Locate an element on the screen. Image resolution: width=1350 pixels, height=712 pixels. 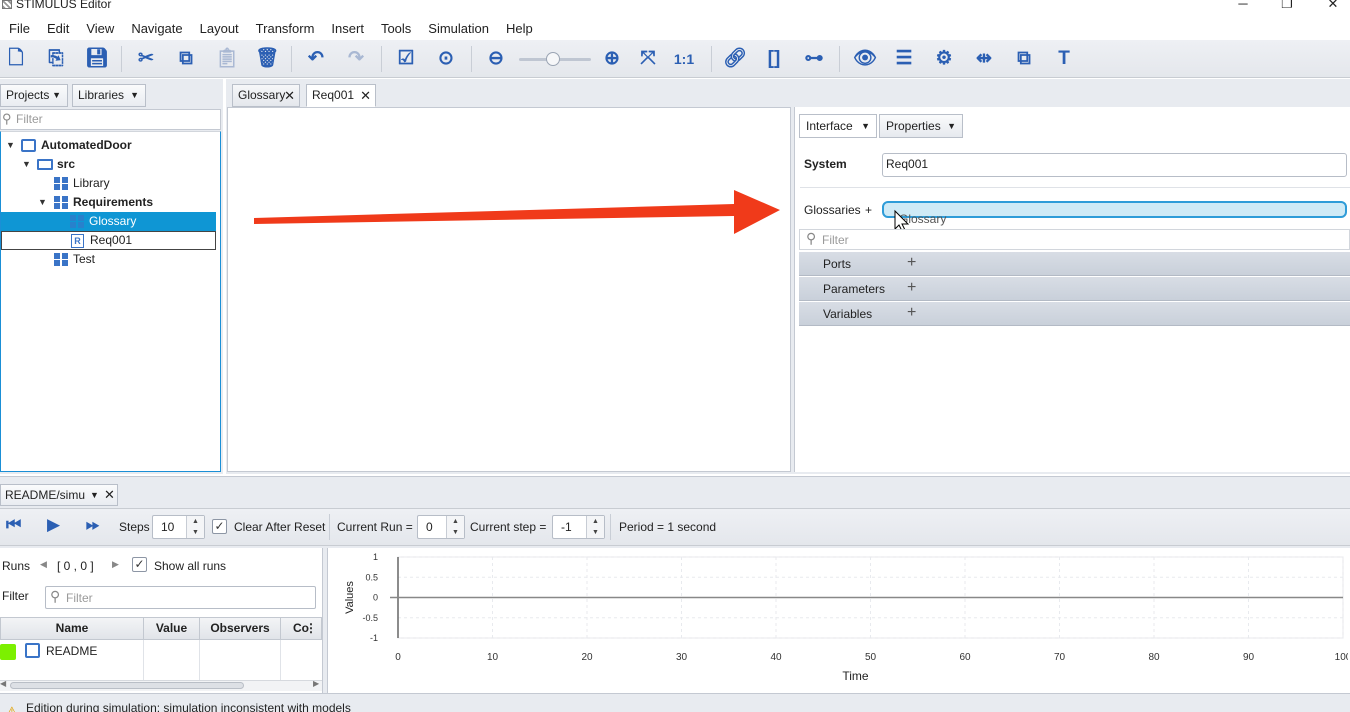
tree-item-project: ▼ AutomatedDoor is located at coordinates (110, 145).